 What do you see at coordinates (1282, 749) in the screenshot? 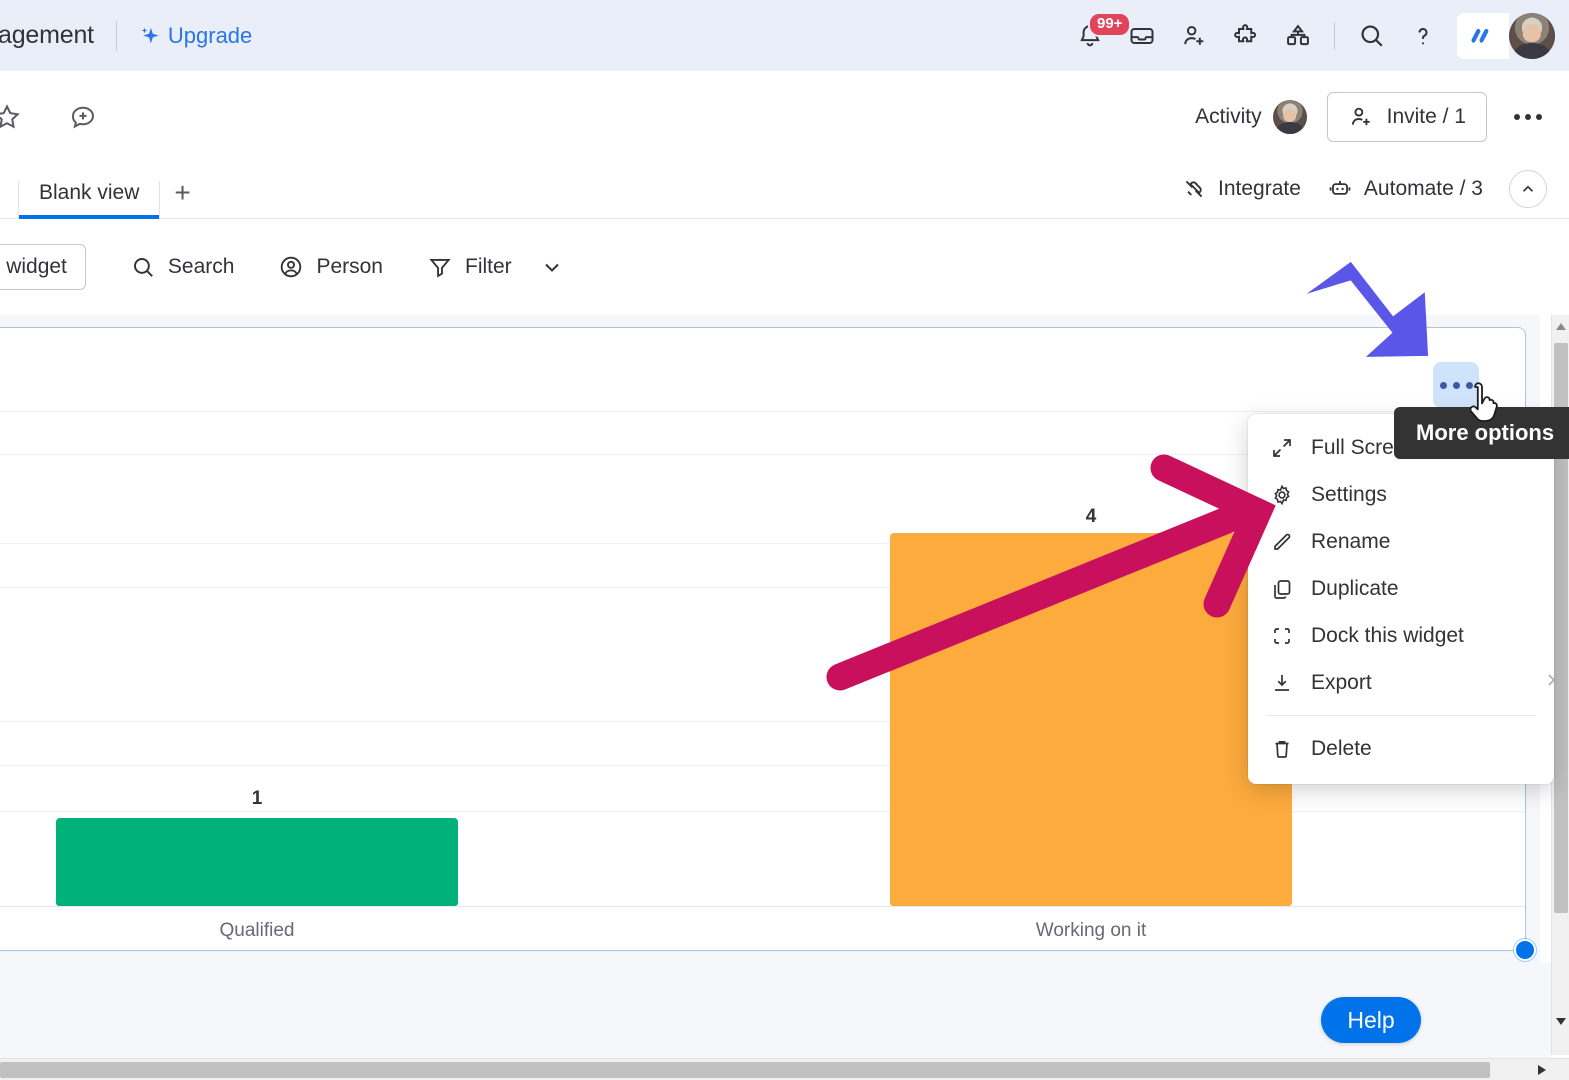
I see `trash-icon` at bounding box center [1282, 749].